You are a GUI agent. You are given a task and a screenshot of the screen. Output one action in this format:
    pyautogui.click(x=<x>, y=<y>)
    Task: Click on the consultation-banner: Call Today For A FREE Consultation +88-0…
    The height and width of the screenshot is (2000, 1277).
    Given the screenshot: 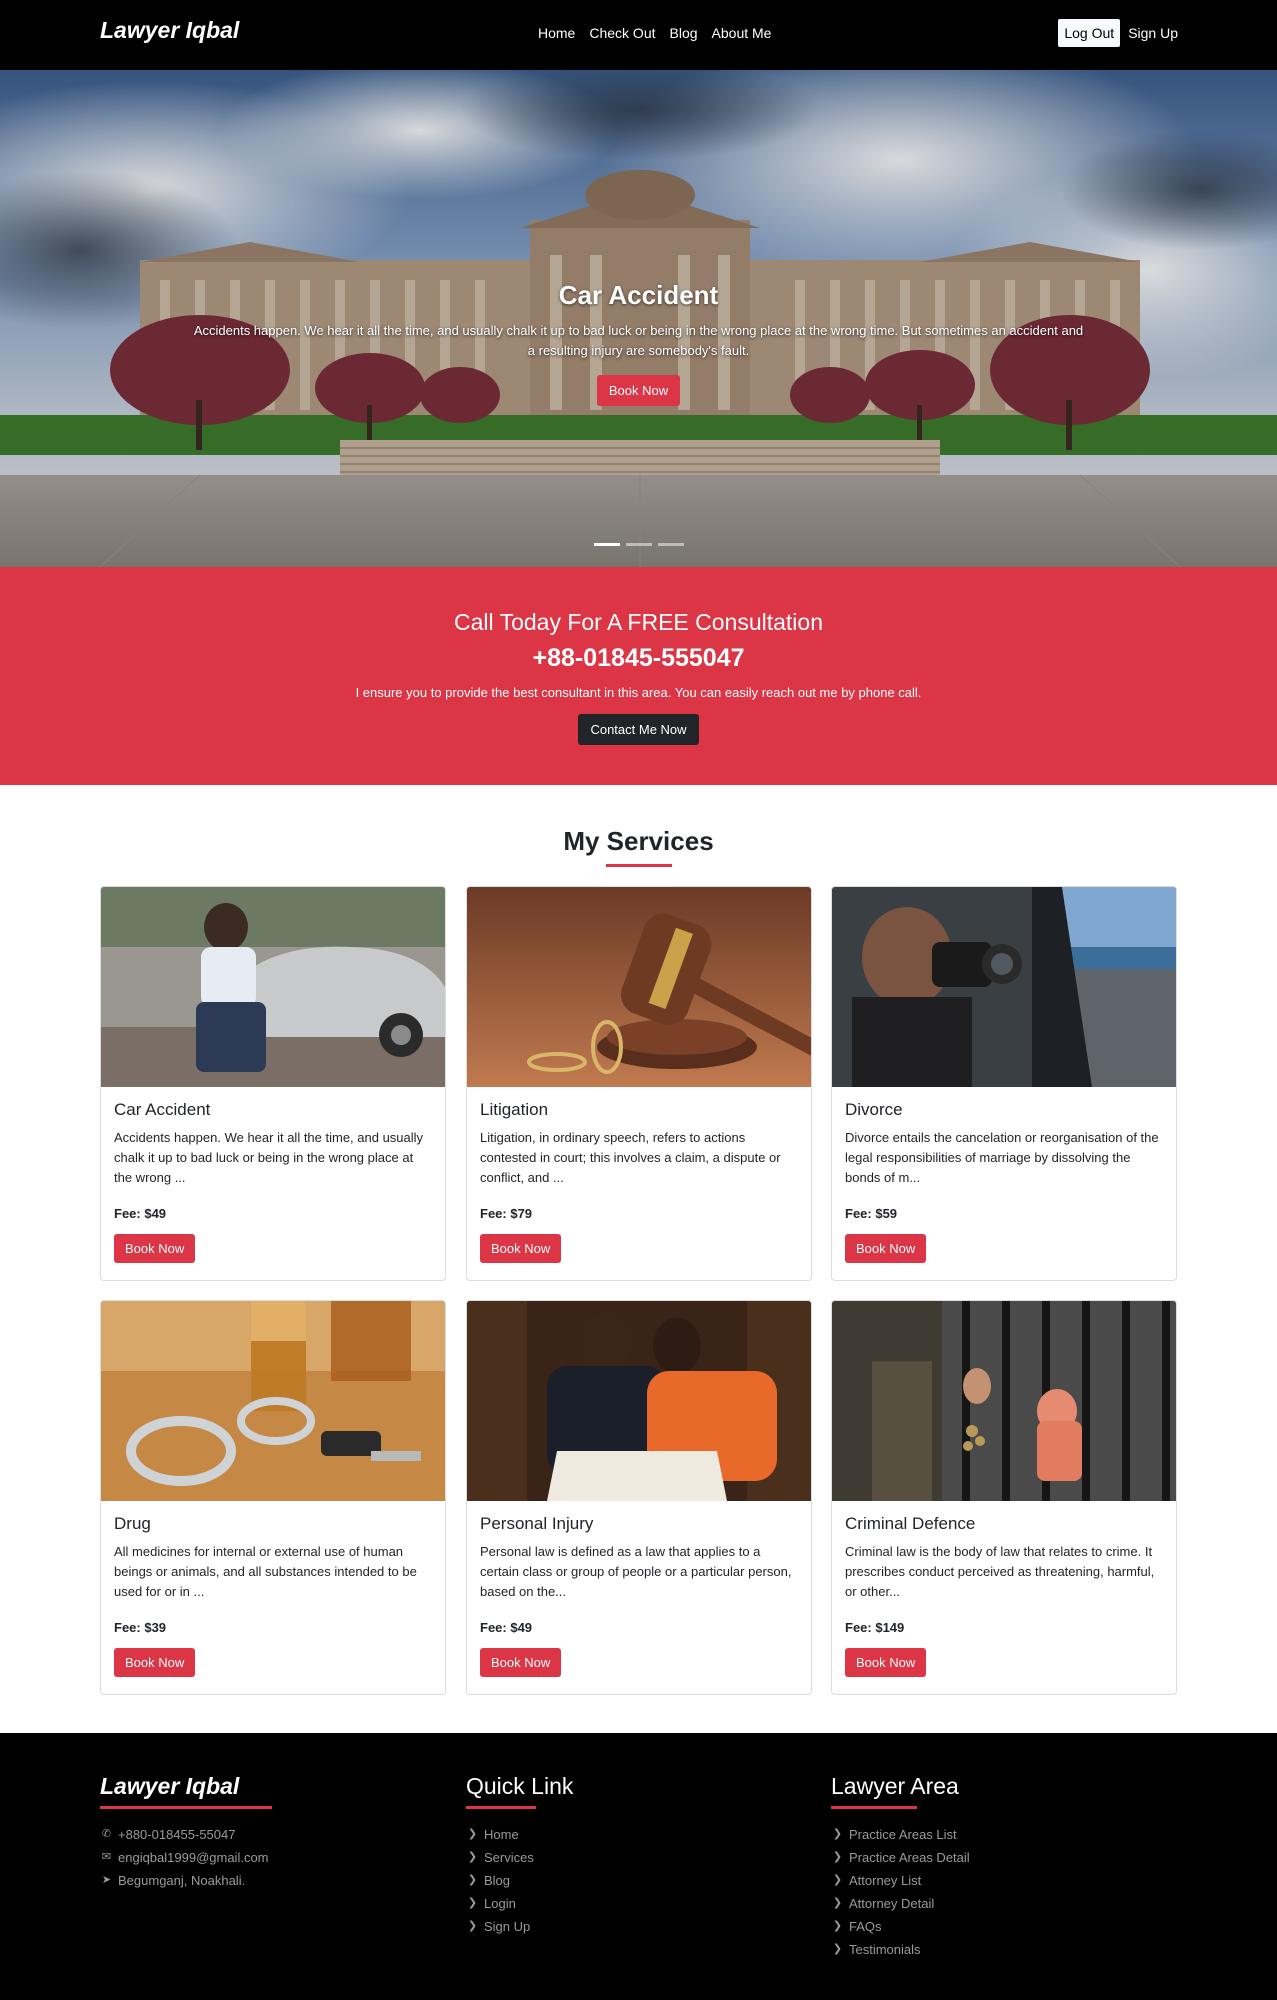 What is the action you would take?
    pyautogui.click(x=638, y=676)
    